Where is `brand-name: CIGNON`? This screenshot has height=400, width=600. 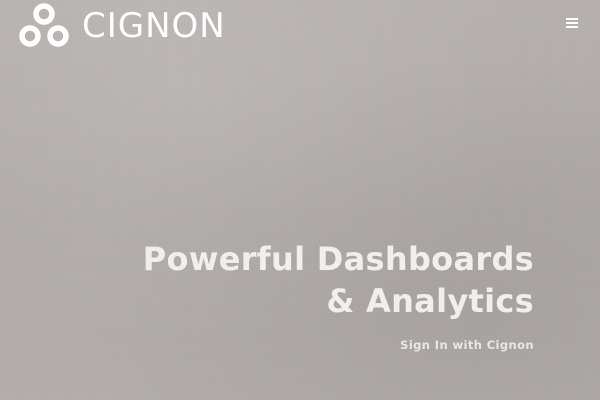 brand-name: CIGNON is located at coordinates (154, 26).